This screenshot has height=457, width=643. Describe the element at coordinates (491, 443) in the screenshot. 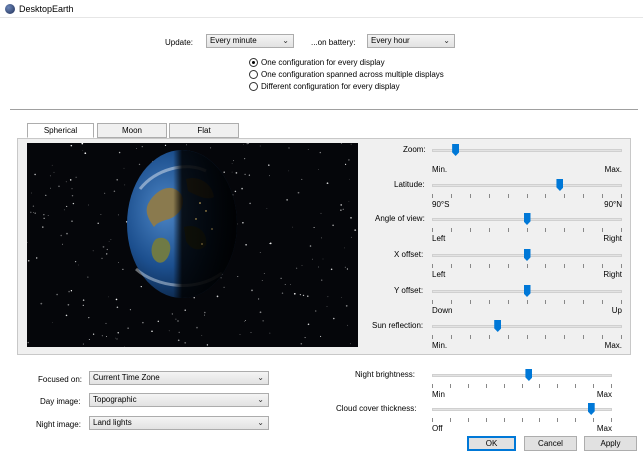

I see `ok-button: OK` at that location.